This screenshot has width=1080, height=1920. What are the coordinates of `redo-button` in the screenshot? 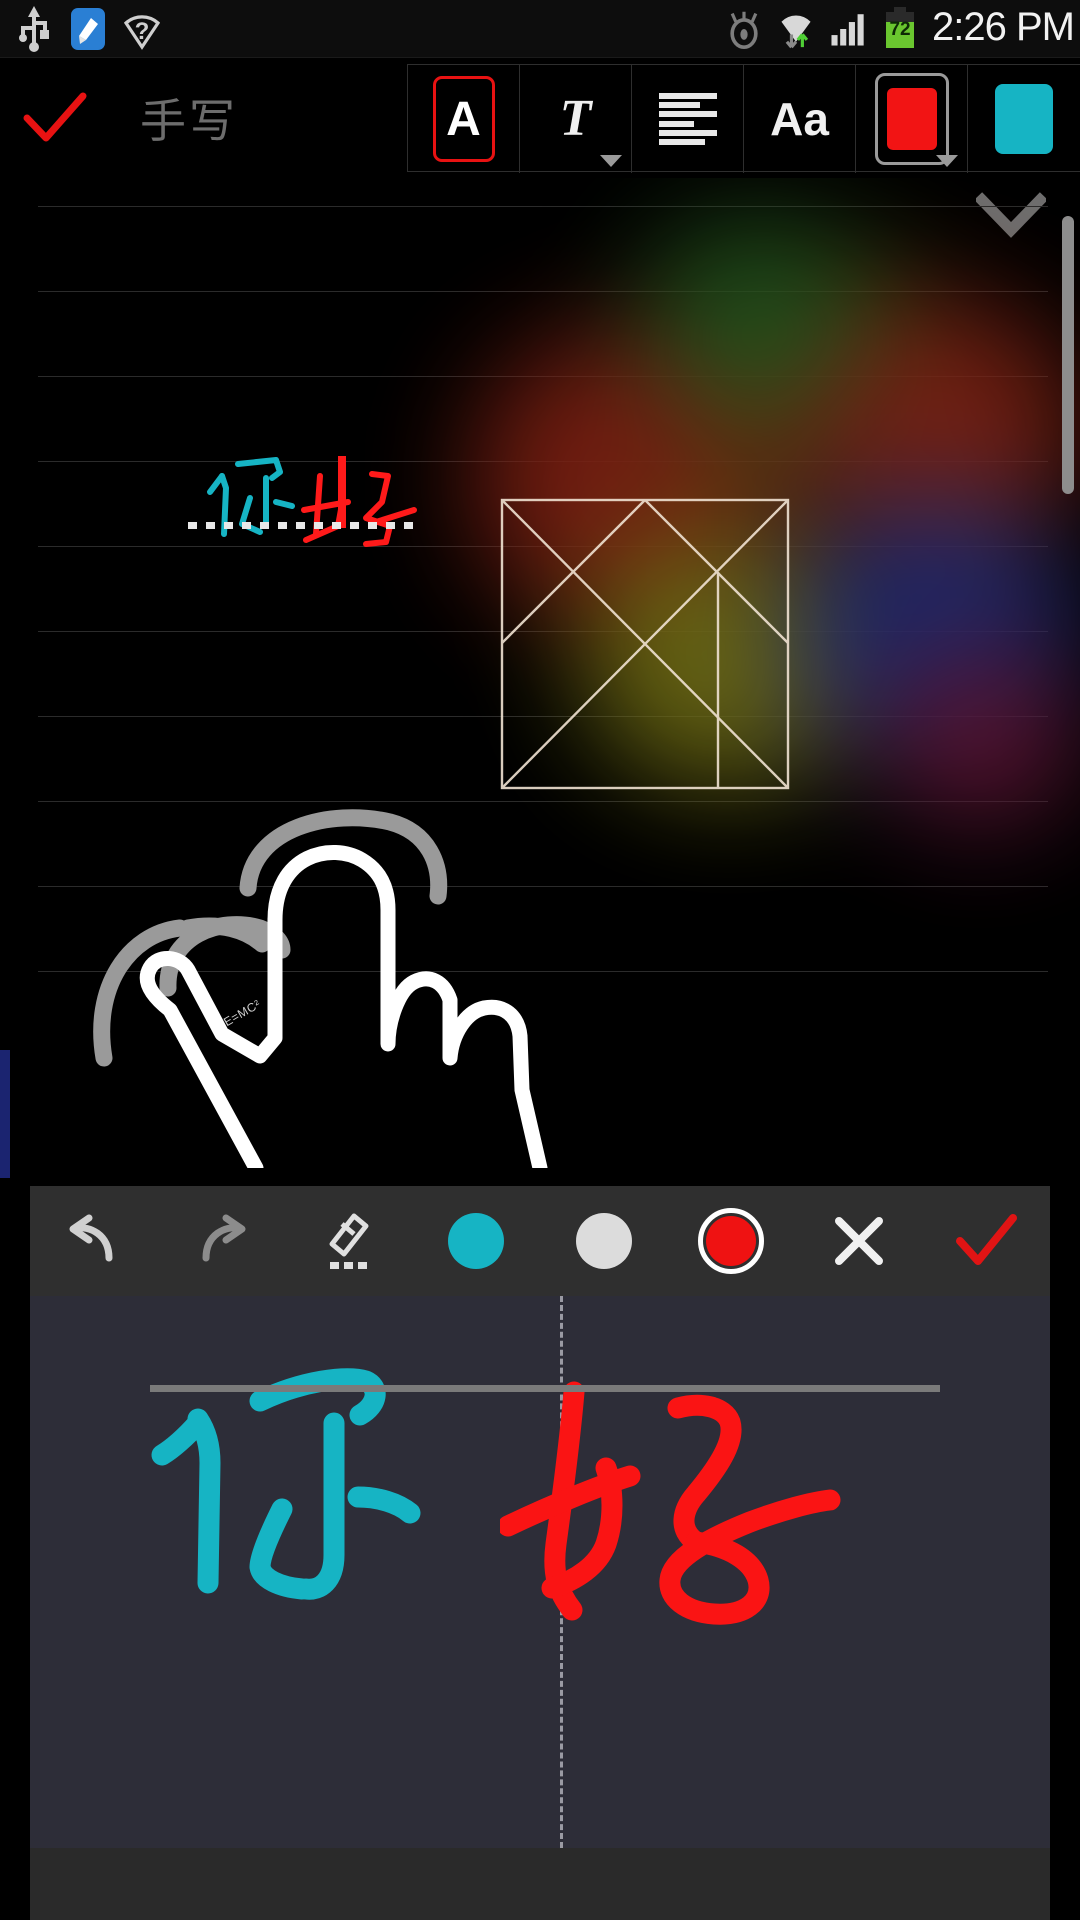 It's located at (222, 1241).